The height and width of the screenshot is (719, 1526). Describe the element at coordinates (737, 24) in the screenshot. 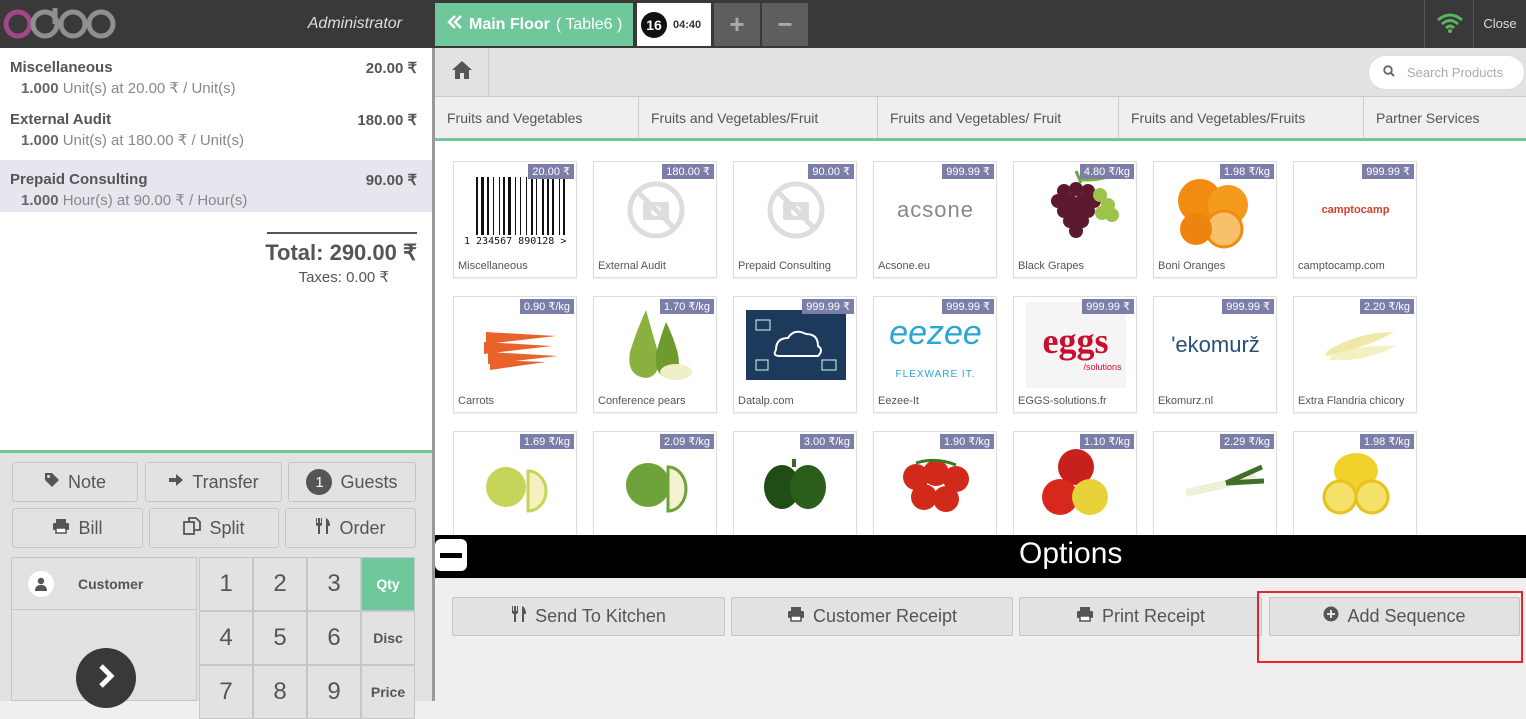

I see `add-order-button: +` at that location.